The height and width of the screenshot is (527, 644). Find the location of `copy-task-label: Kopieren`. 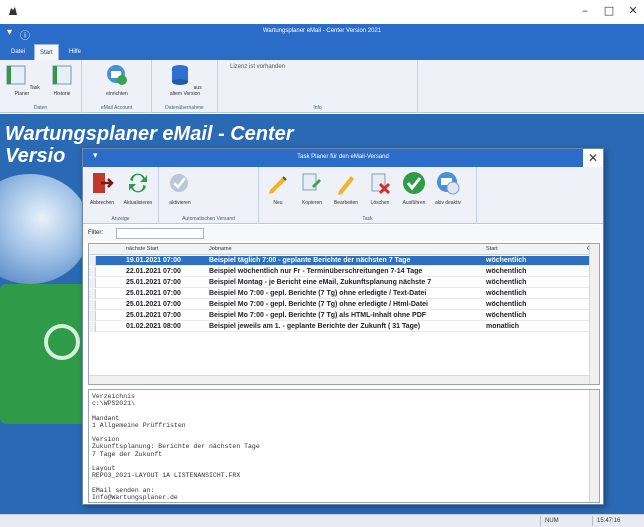

copy-task-label: Kopieren is located at coordinates (311, 203).